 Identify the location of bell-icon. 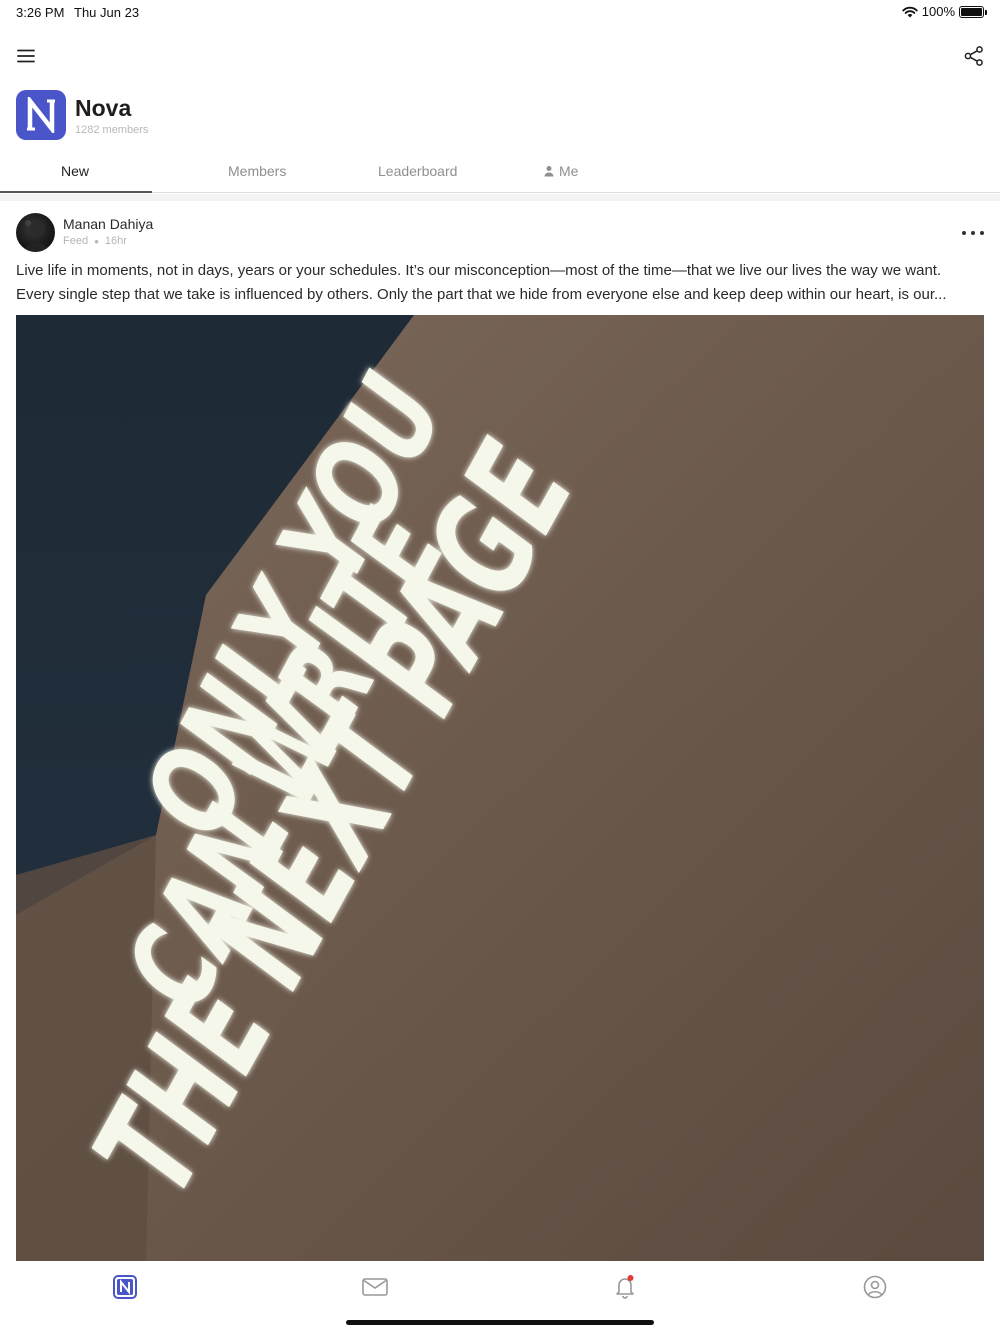
(625, 1287).